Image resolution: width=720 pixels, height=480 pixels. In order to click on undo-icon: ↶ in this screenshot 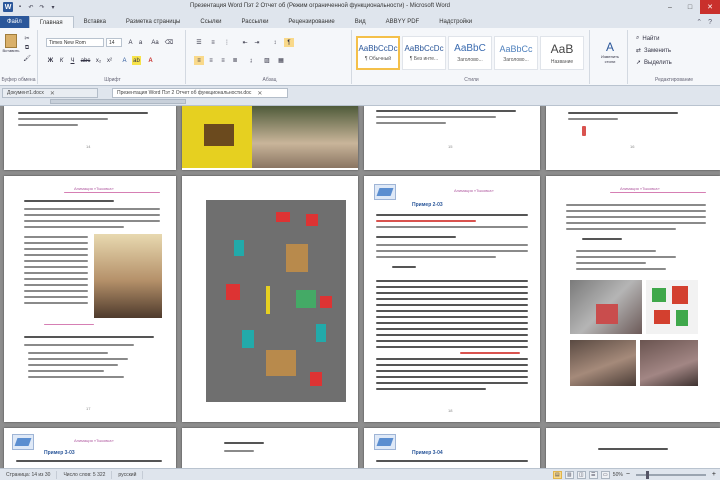, I will do `click(31, 7)`.